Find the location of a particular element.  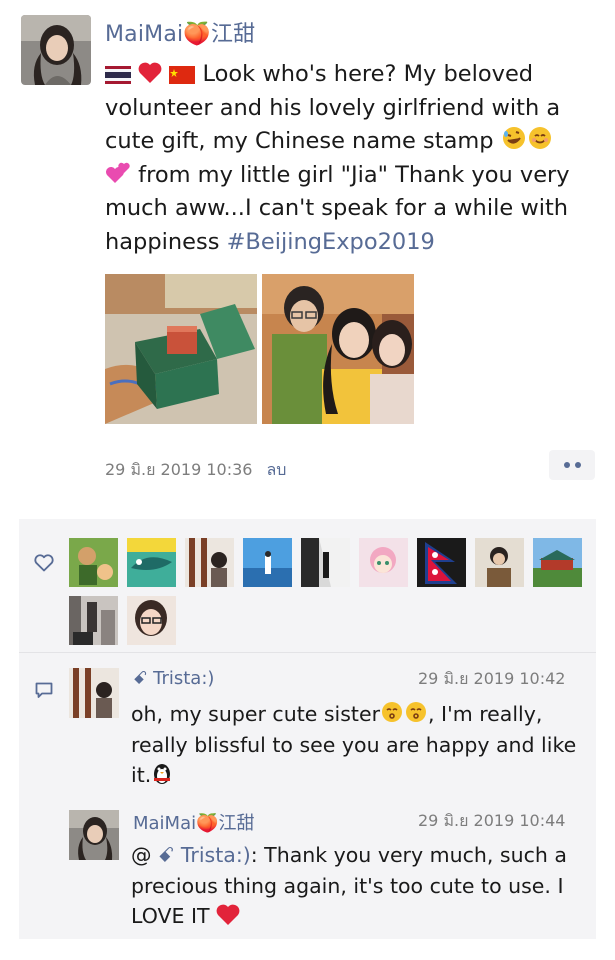

post-text-line: happiness is located at coordinates (166, 241).